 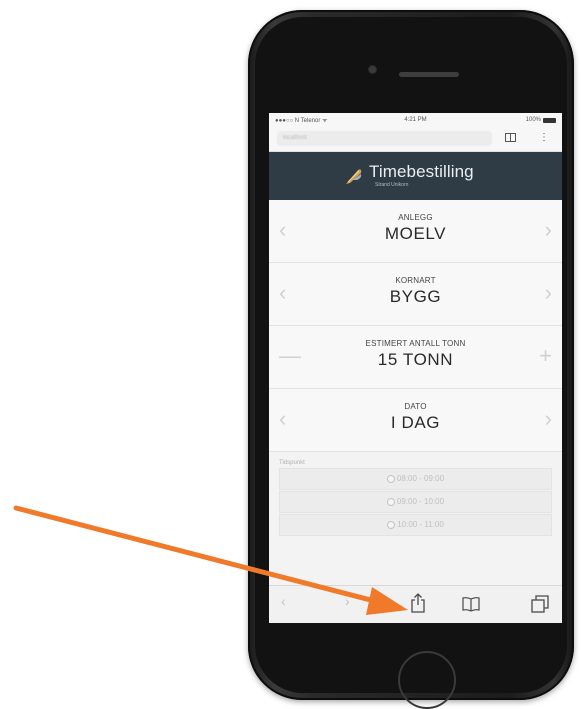 I want to click on field-value: 15 TONN, so click(x=415, y=359).